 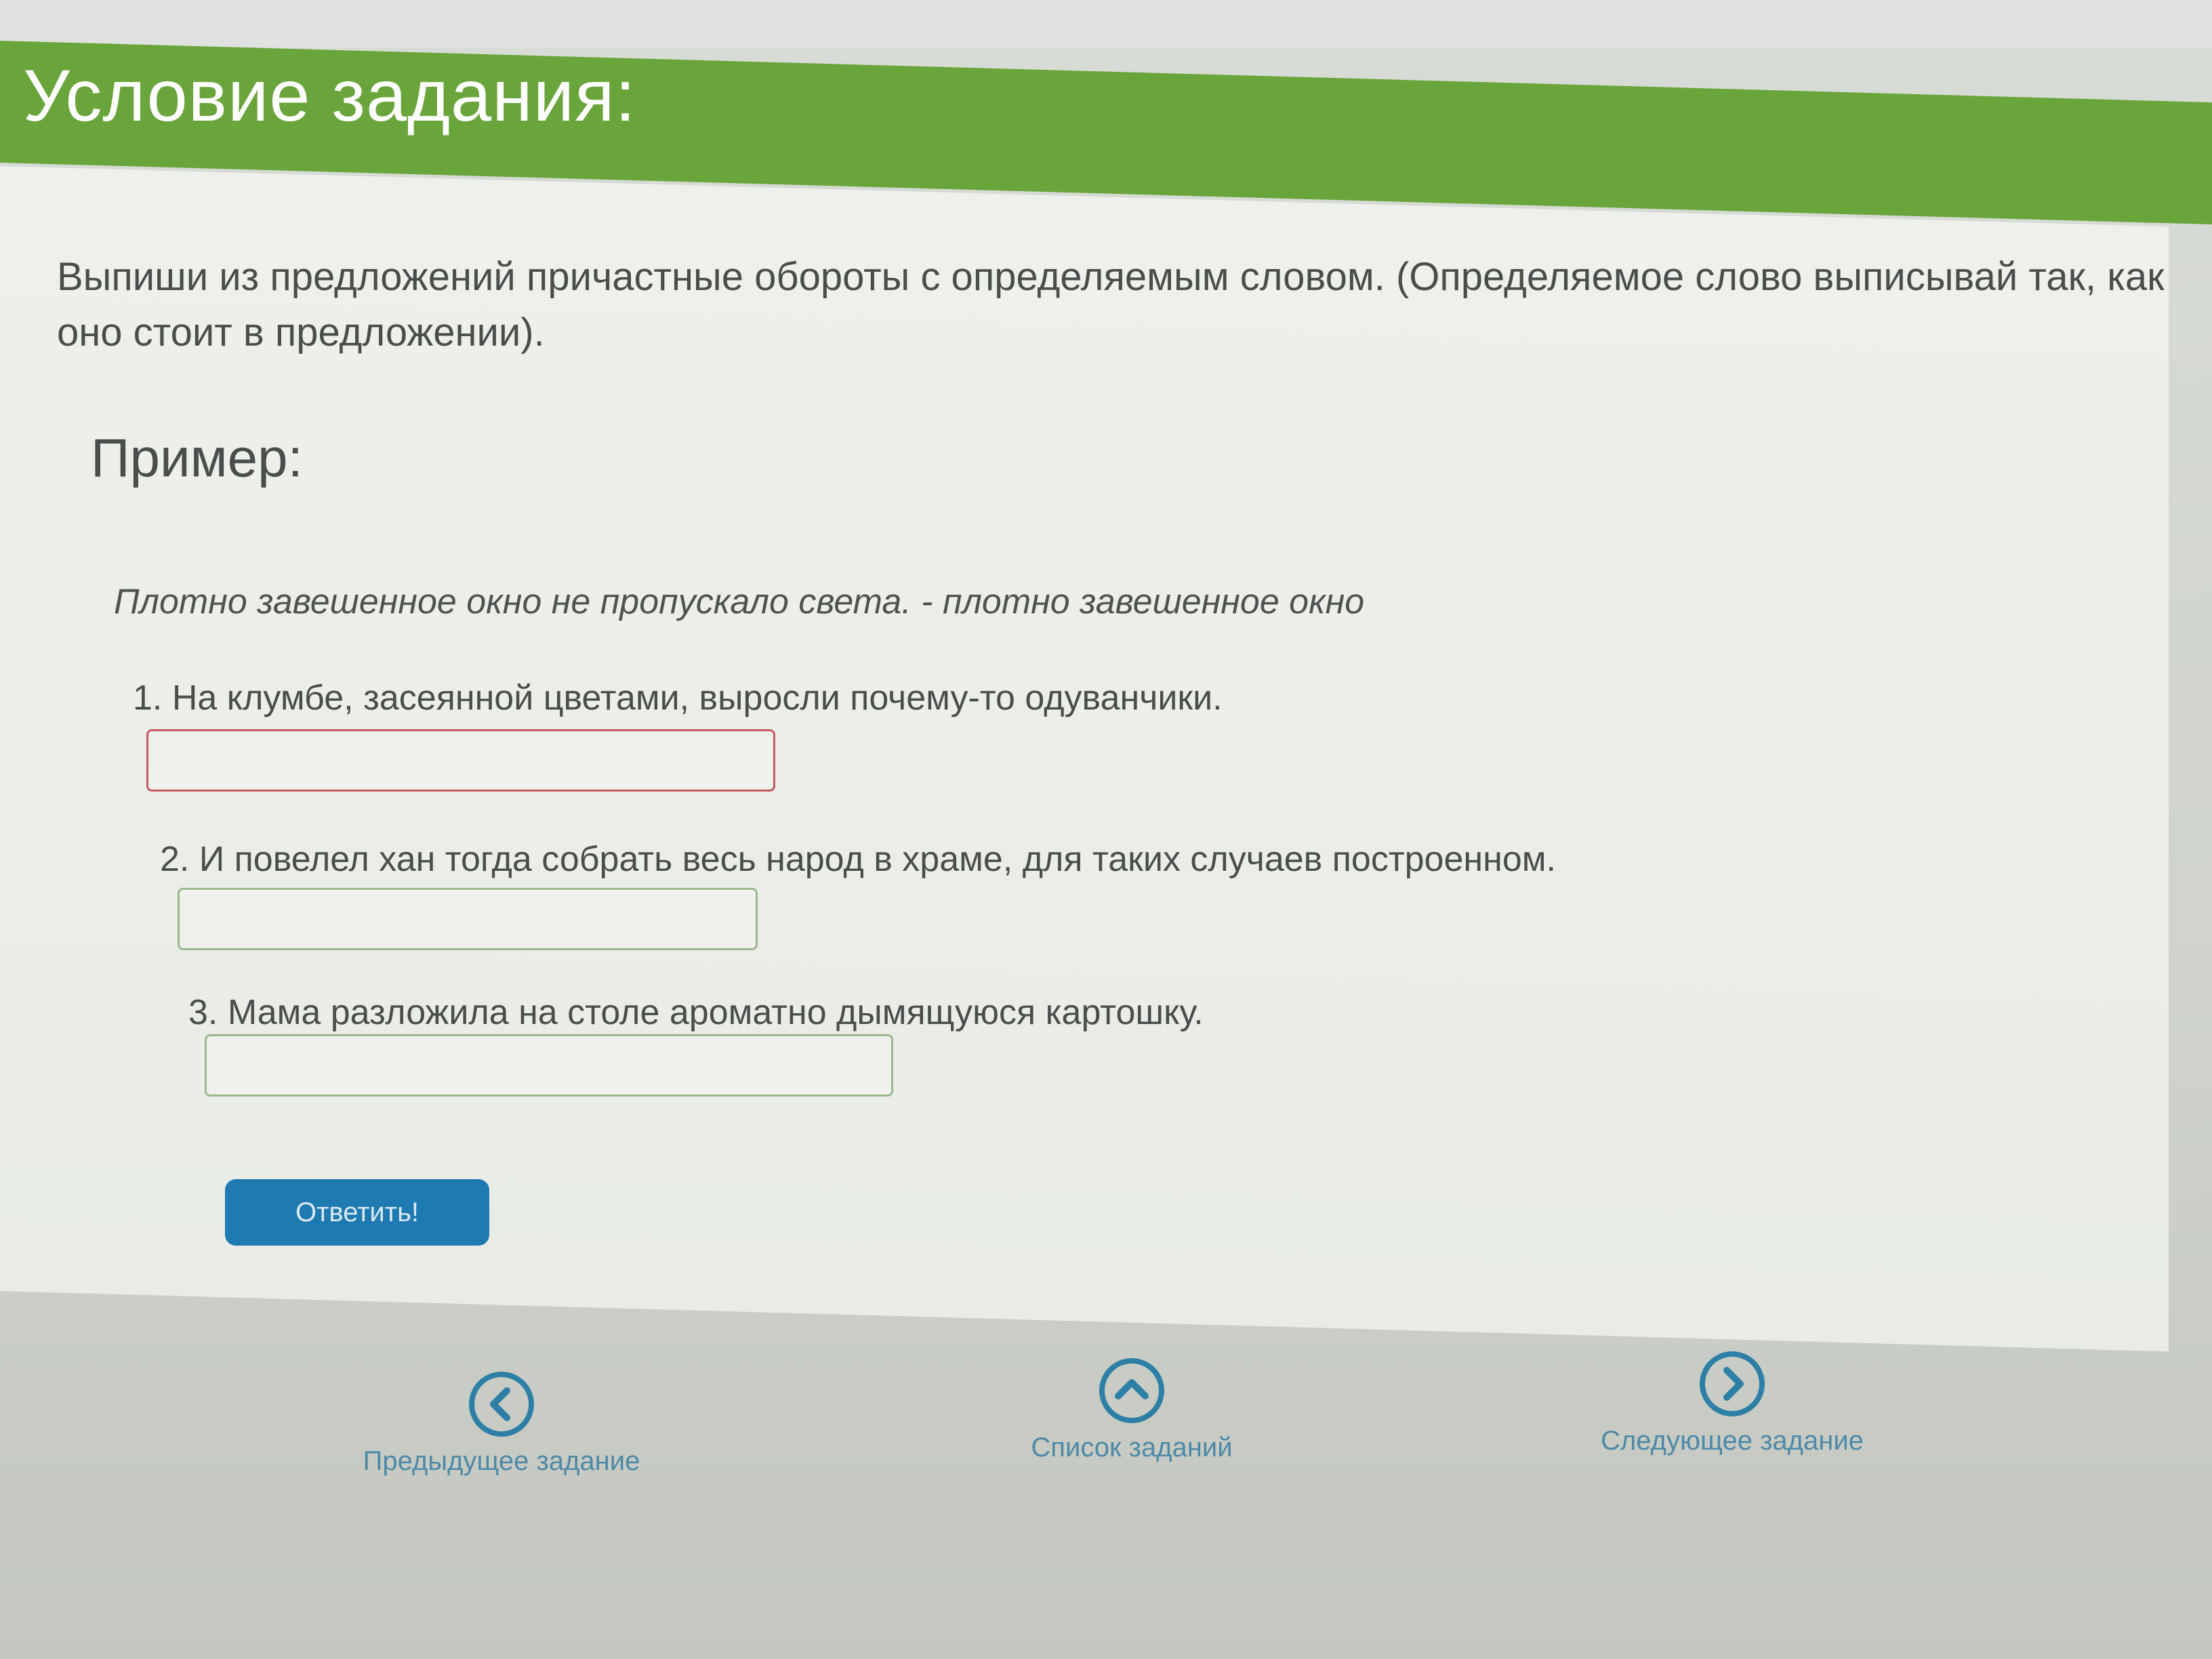 What do you see at coordinates (1733, 1441) in the screenshot?
I see `next-task-label: Следующее задание` at bounding box center [1733, 1441].